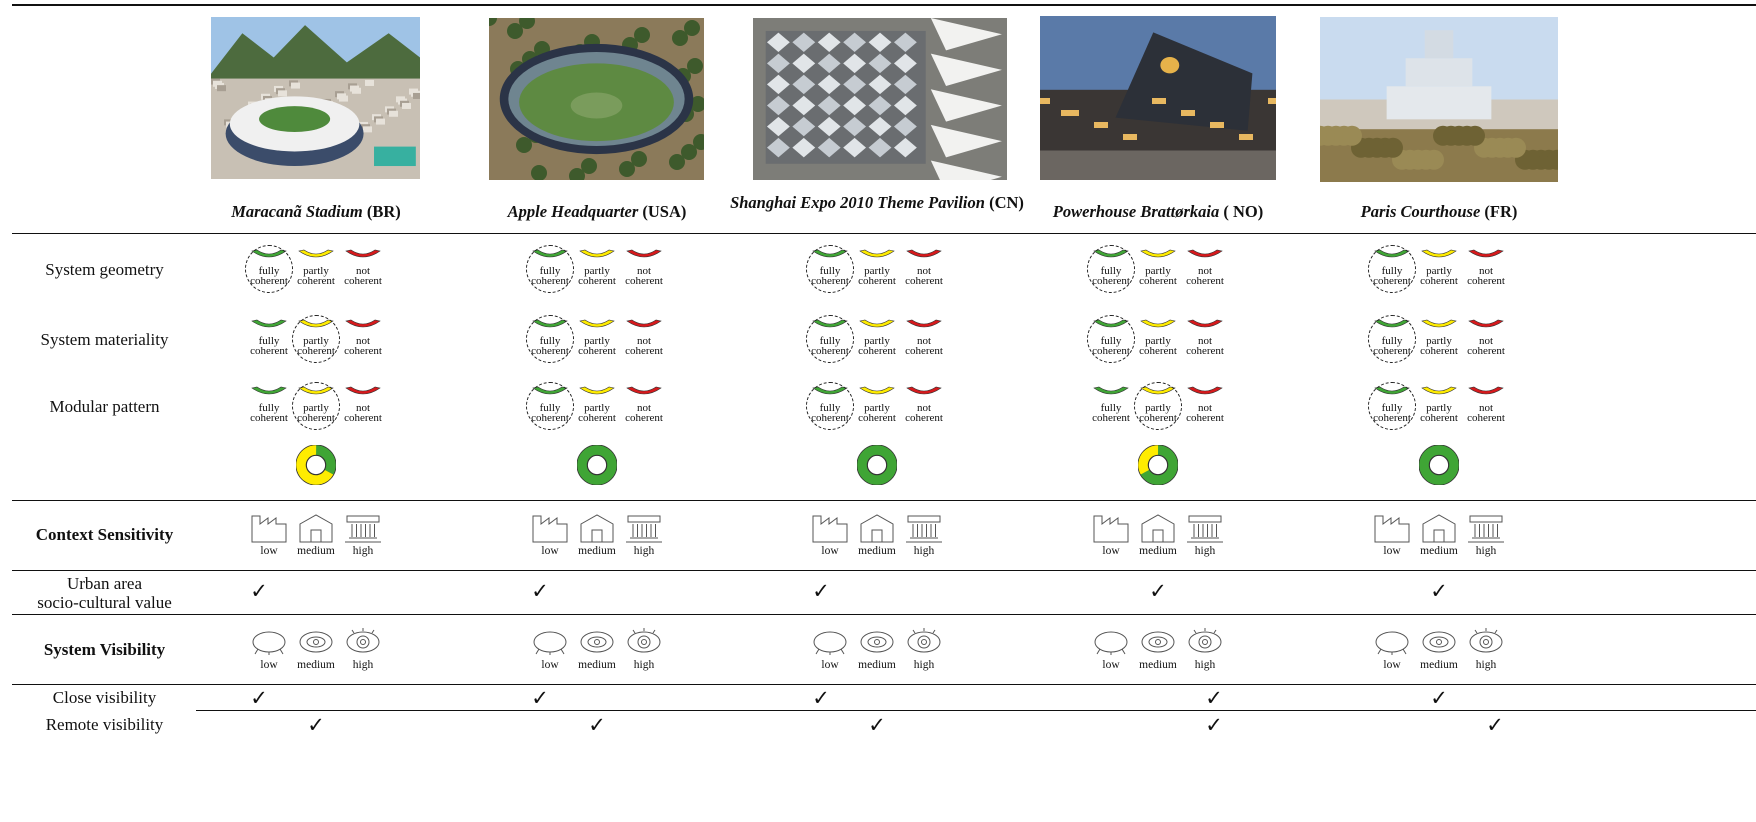 The width and height of the screenshot is (1756, 822). I want to click on visibility-rule, so click(884, 684).